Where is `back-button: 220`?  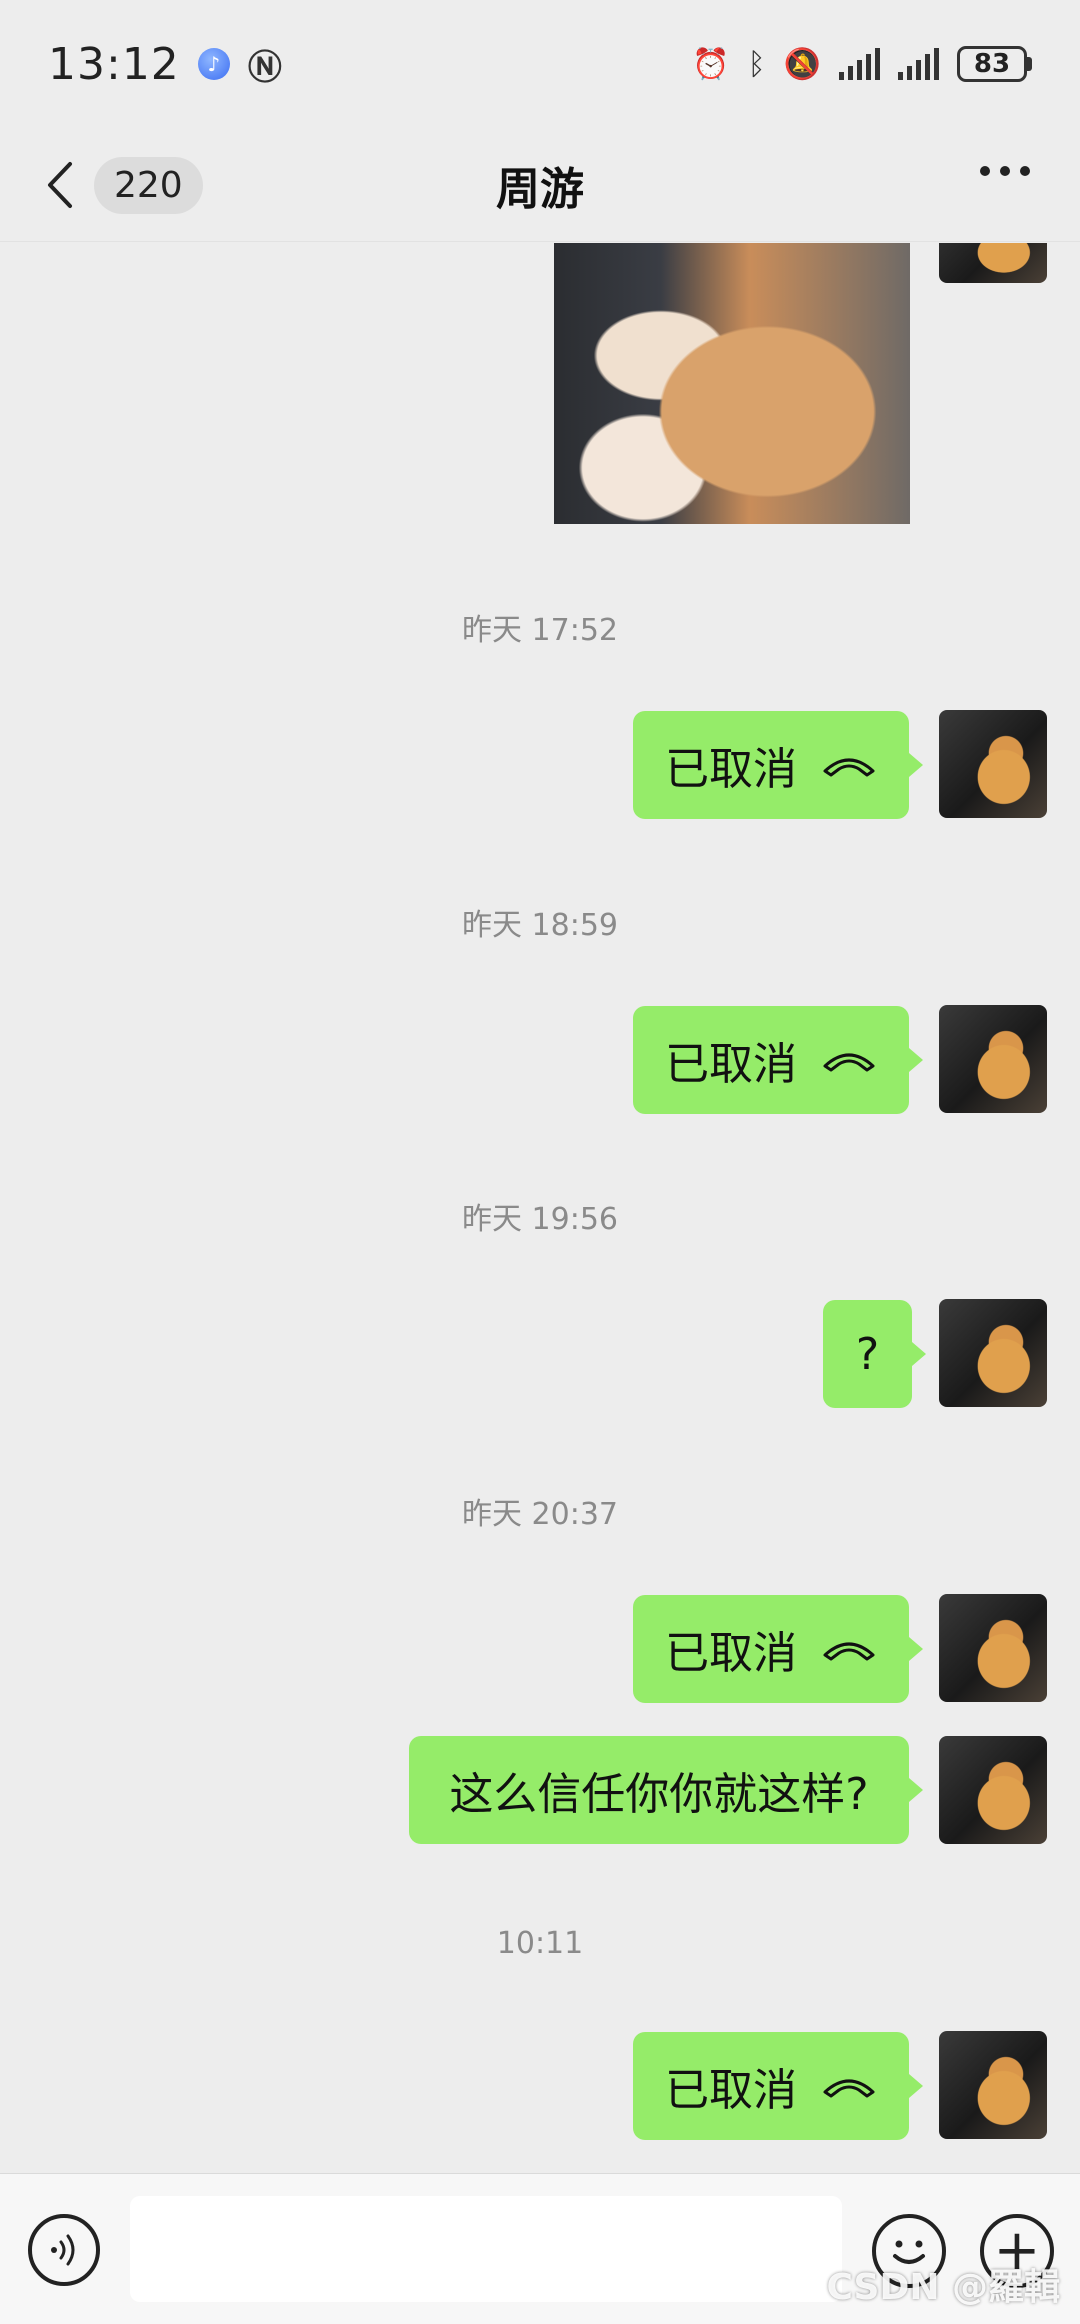 back-button: 220 is located at coordinates (121, 185).